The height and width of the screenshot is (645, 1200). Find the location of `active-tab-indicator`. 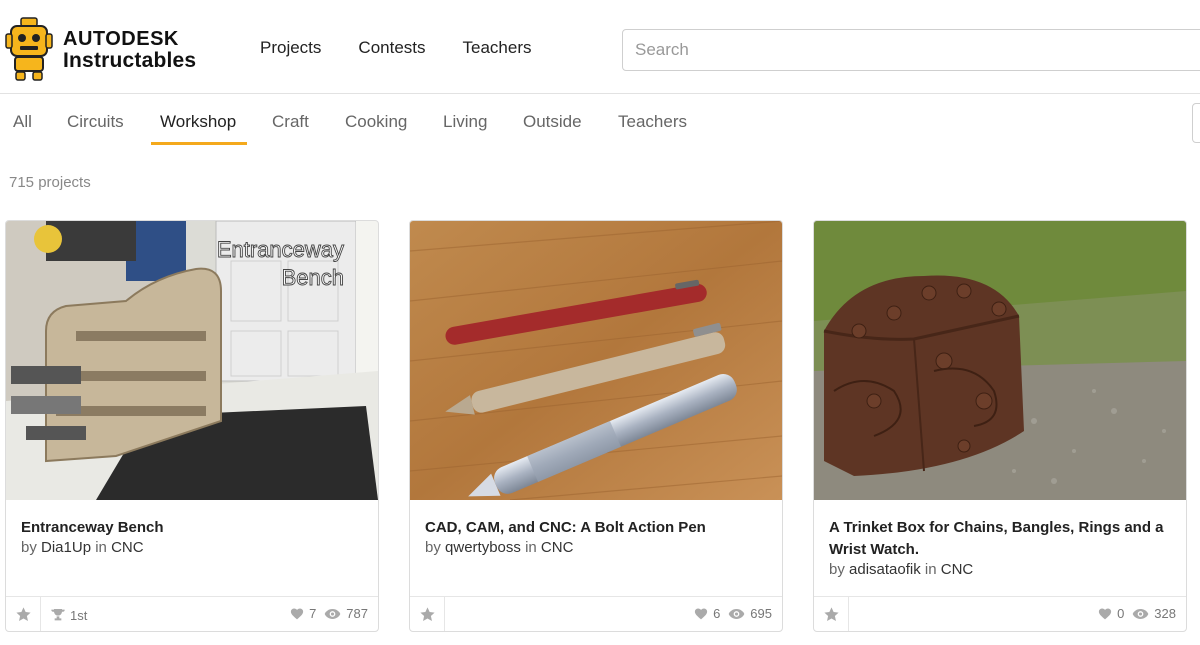

active-tab-indicator is located at coordinates (199, 143).